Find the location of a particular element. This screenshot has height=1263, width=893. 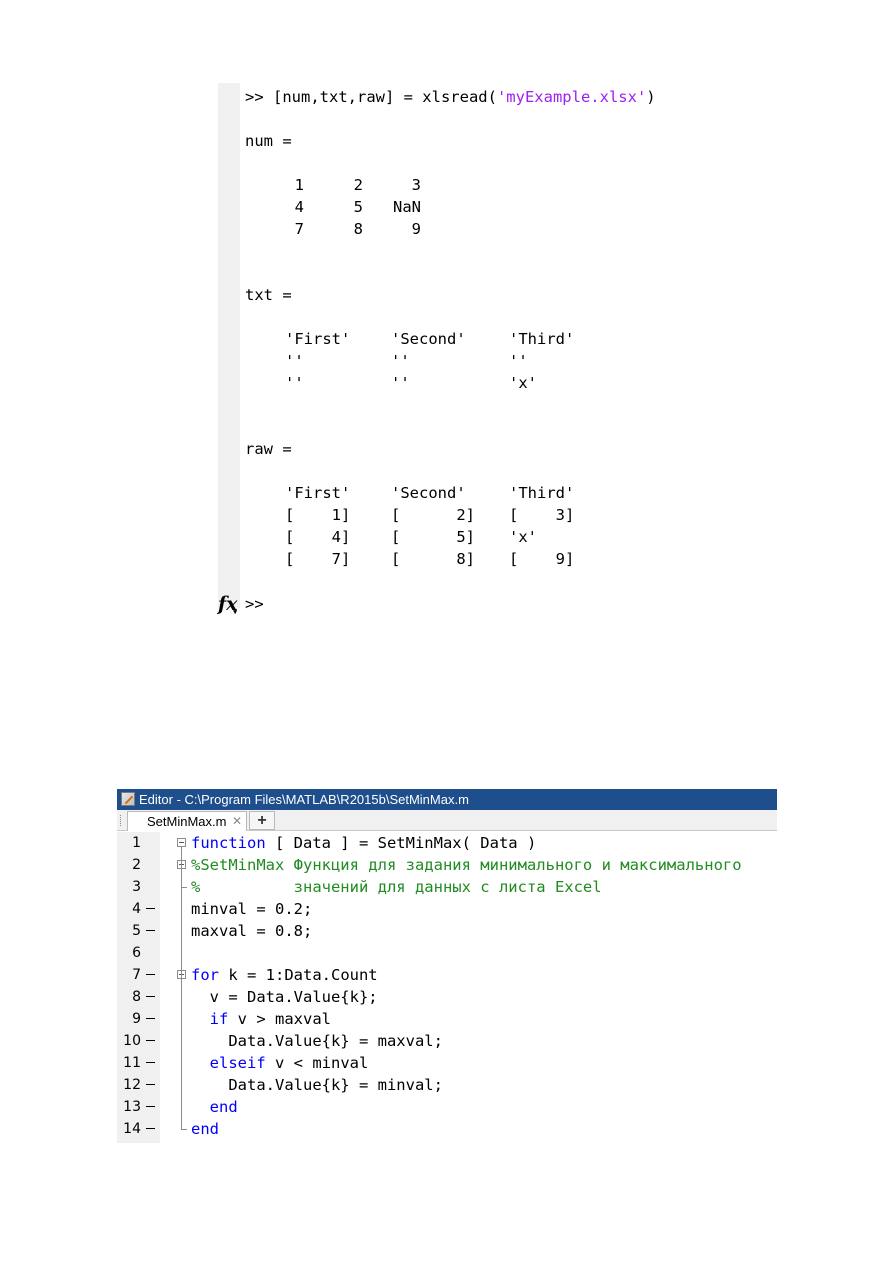

code-line: 11 elseif v < minval is located at coordinates (447, 1063).